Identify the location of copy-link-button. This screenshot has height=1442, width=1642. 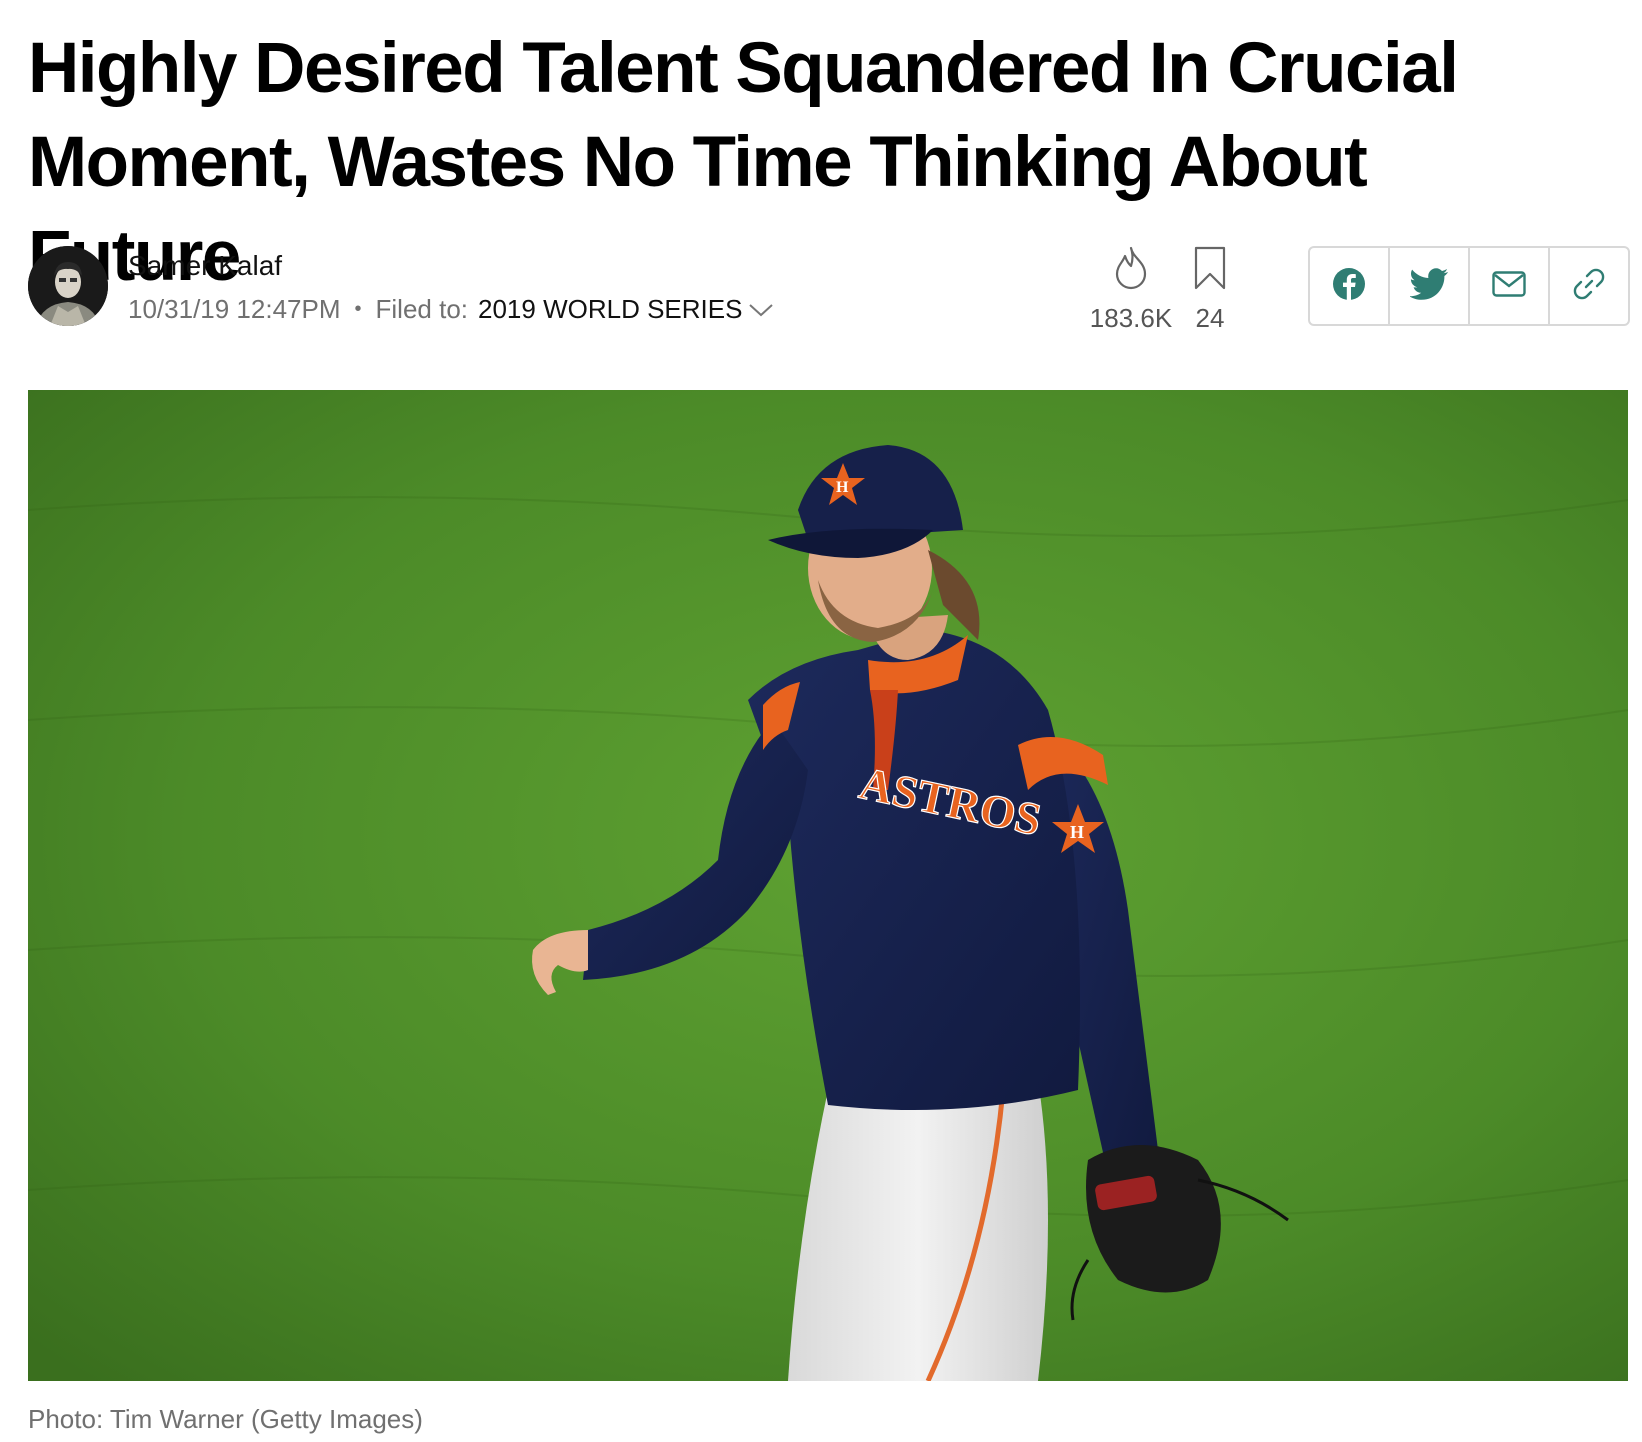
(1589, 286).